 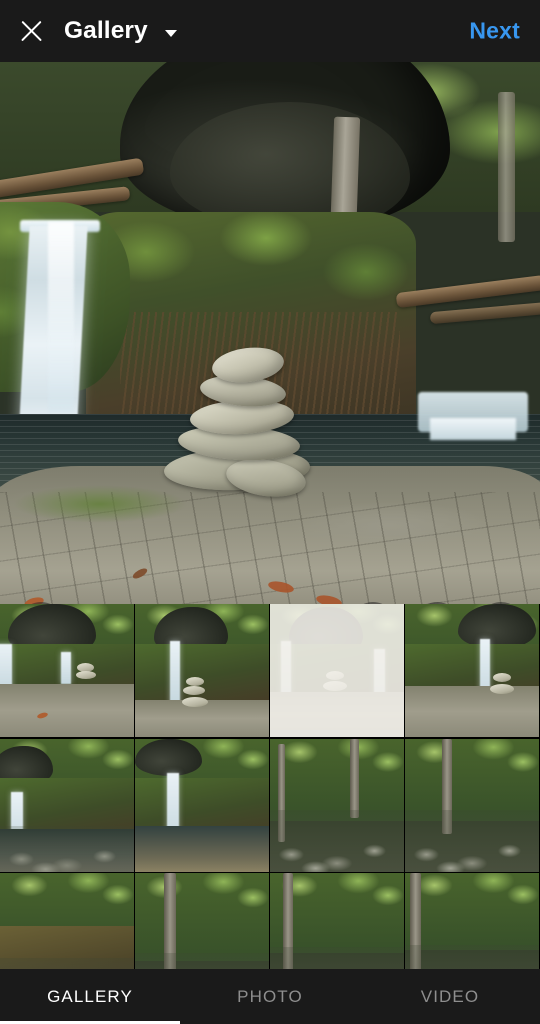 I want to click on page-title: Gallery, so click(x=106, y=30).